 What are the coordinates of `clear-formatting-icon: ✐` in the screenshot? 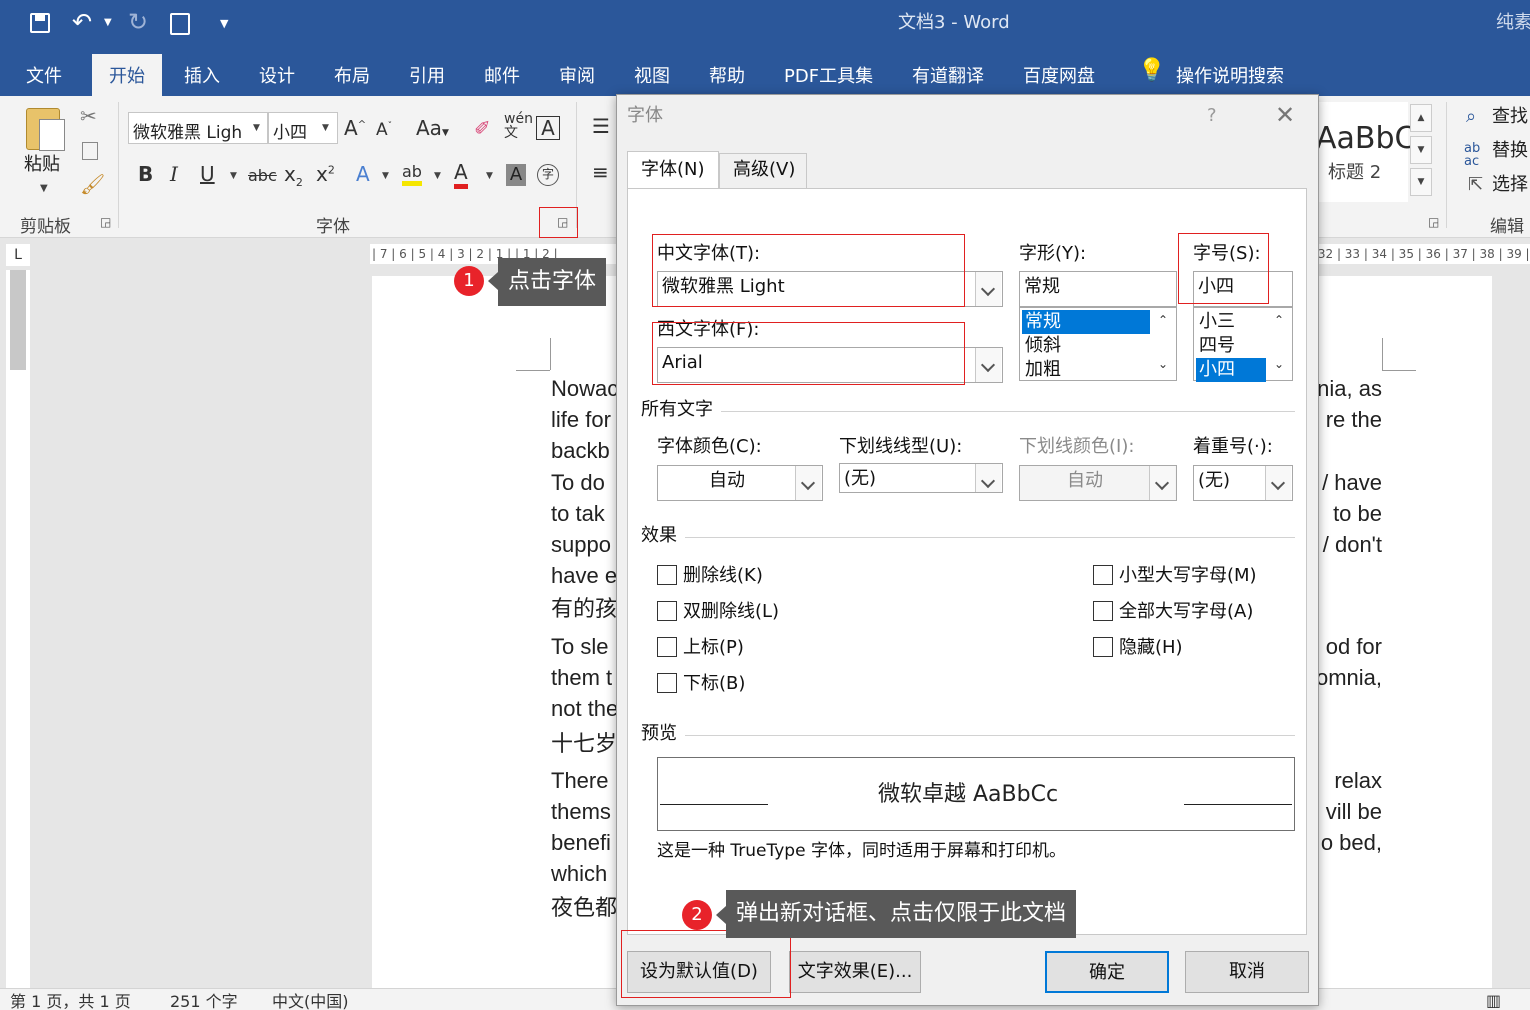 It's located at (482, 128).